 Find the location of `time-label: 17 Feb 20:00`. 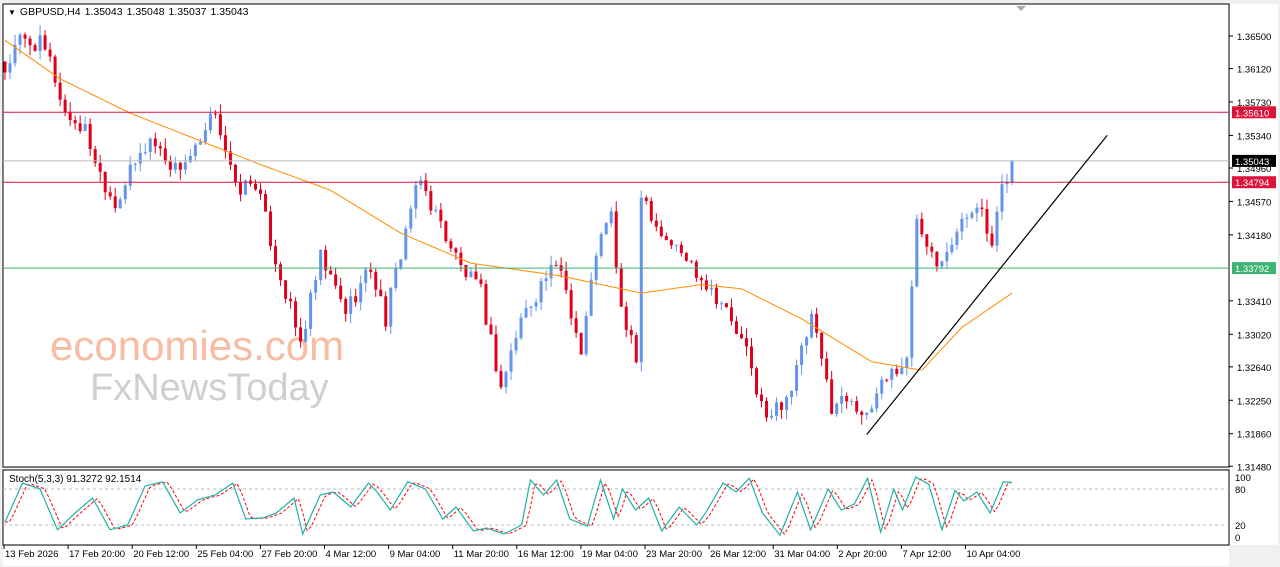

time-label: 17 Feb 20:00 is located at coordinates (97, 554).